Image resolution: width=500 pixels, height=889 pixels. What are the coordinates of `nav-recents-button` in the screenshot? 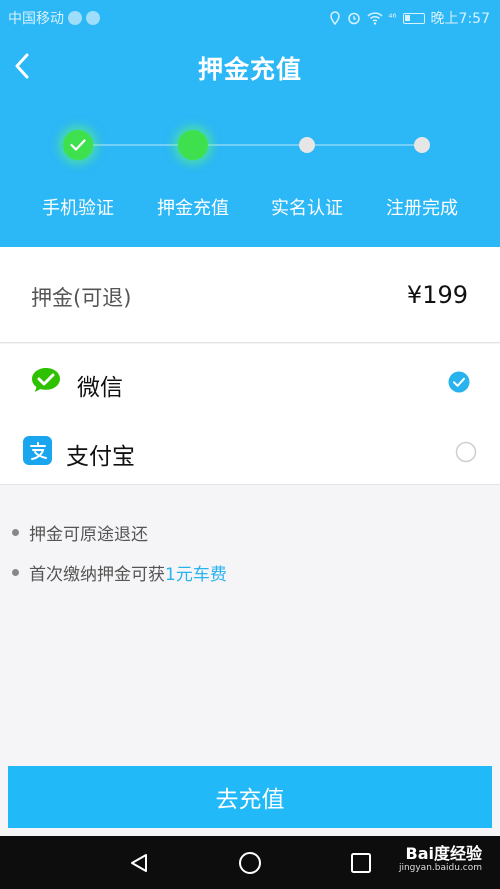 It's located at (361, 863).